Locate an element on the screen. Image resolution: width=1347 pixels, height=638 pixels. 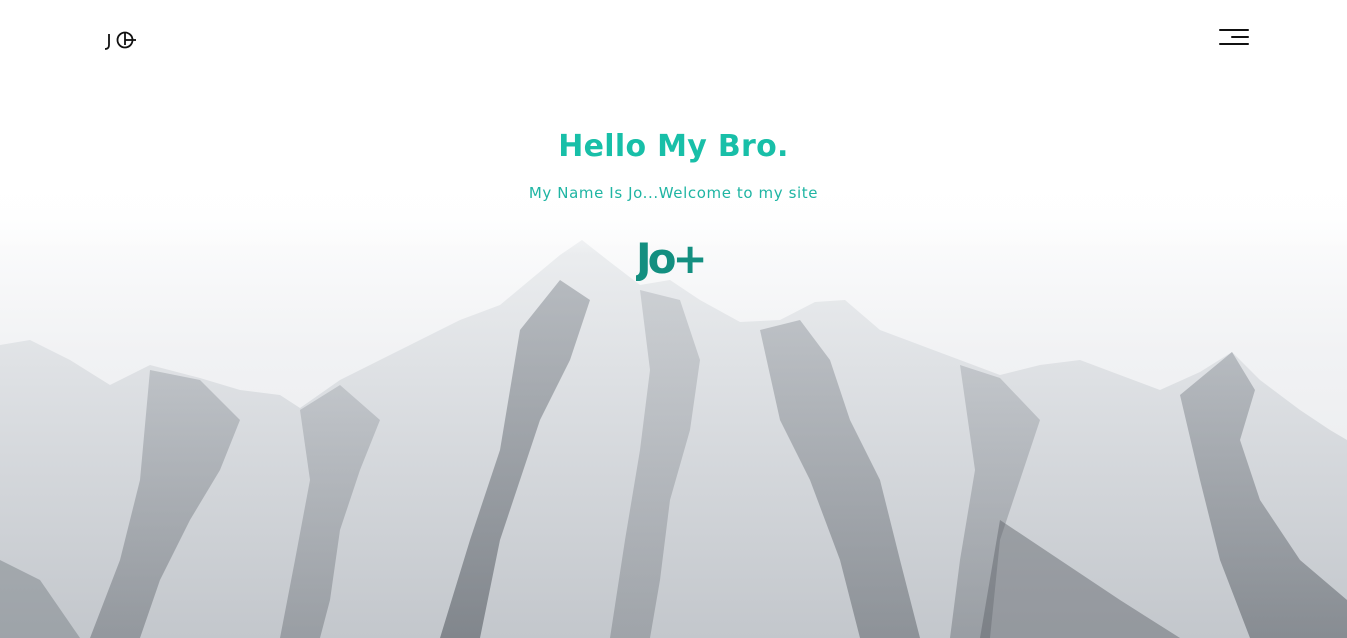
menu-bar-middle is located at coordinates (1240, 37).